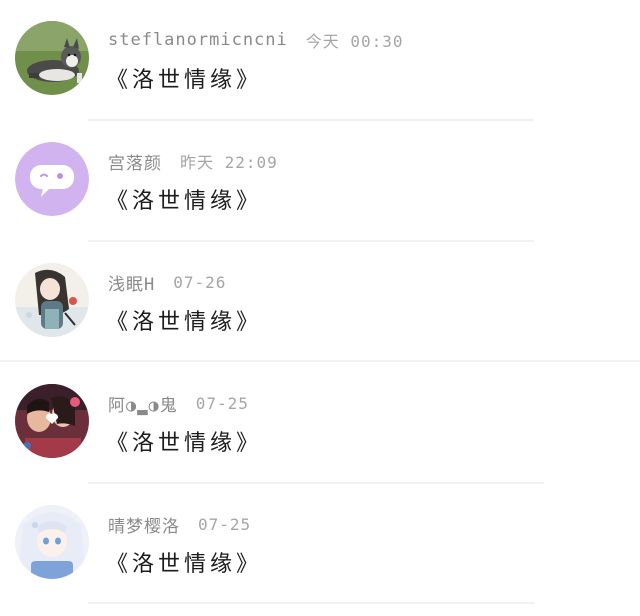 The width and height of the screenshot is (640, 616). Describe the element at coordinates (144, 524) in the screenshot. I see `username: 晴梦樱洛` at that location.